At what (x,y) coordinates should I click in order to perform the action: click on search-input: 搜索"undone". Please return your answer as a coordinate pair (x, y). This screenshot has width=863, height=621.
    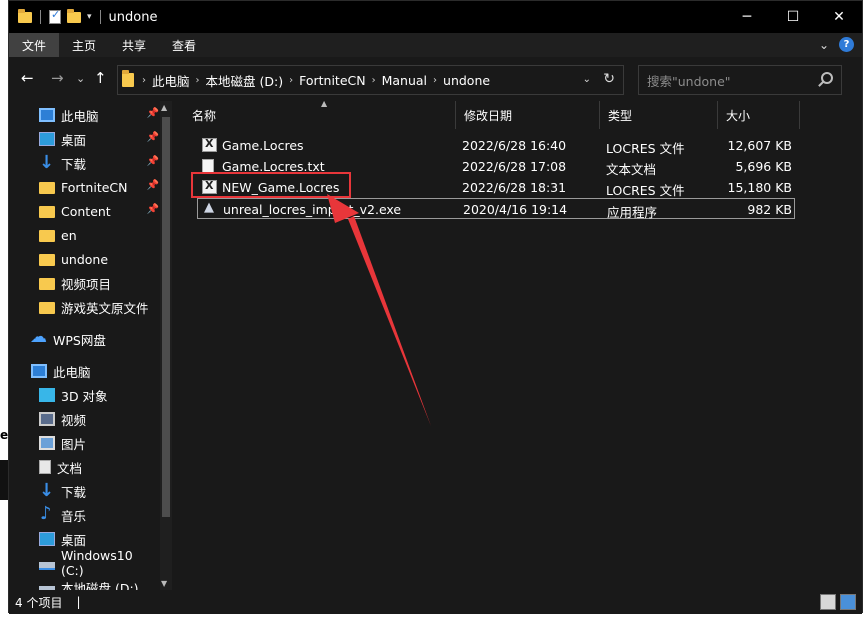
    Looking at the image, I should click on (740, 80).